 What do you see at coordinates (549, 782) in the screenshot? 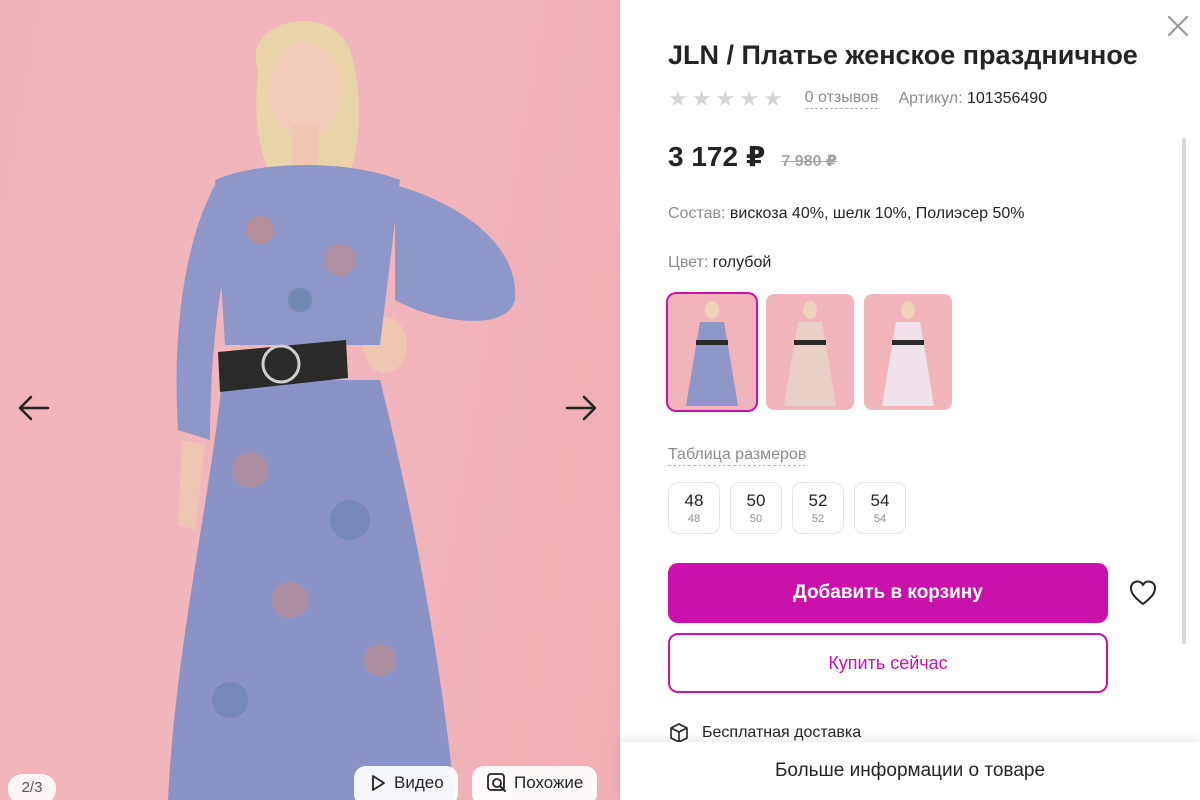
I see `similar-button-label: Похожие` at bounding box center [549, 782].